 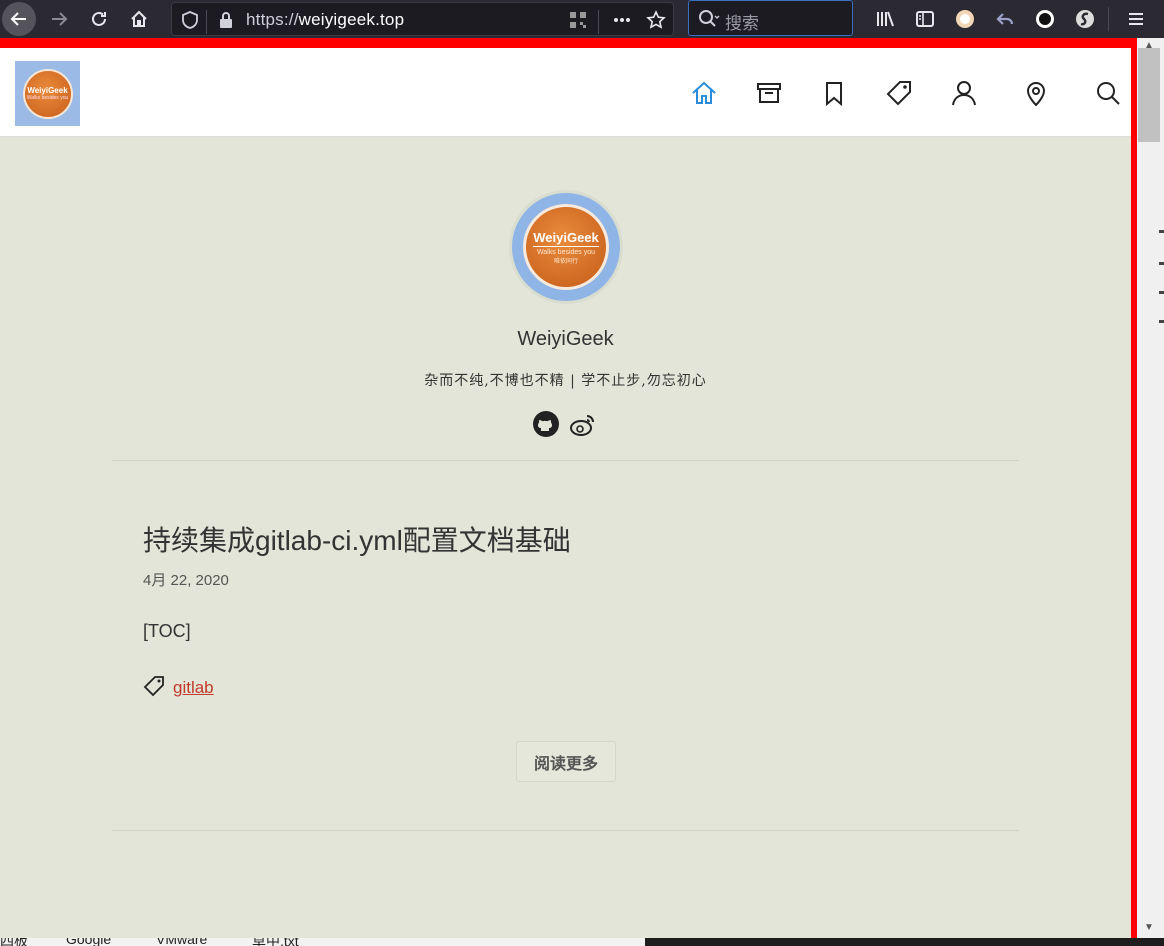 What do you see at coordinates (1149, 927) in the screenshot?
I see `scroll-down-arrow: ▼` at bounding box center [1149, 927].